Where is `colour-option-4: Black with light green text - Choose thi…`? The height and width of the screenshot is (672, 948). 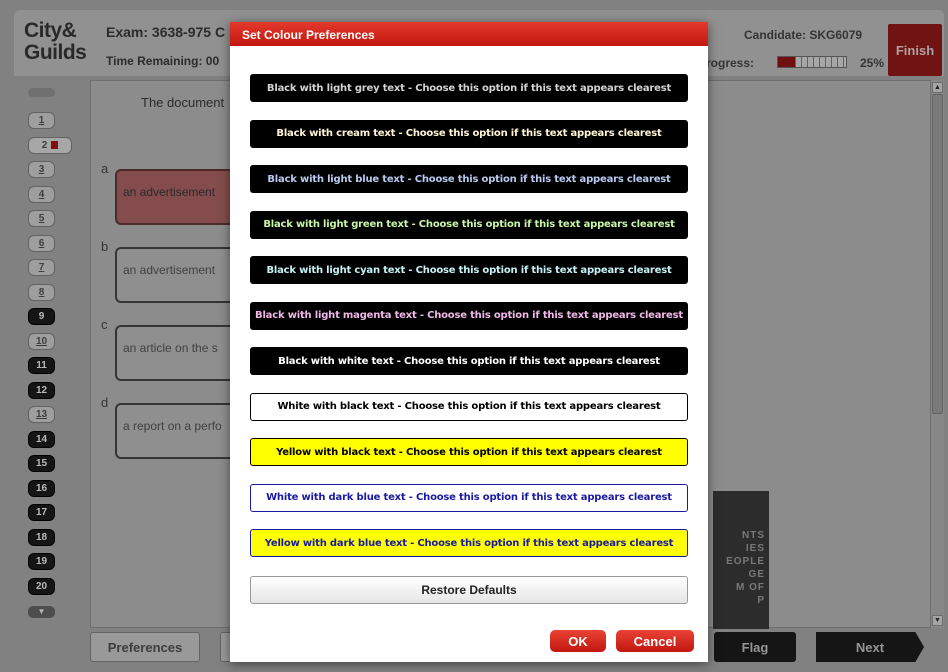 colour-option-4: Black with light green text - Choose thi… is located at coordinates (469, 224).